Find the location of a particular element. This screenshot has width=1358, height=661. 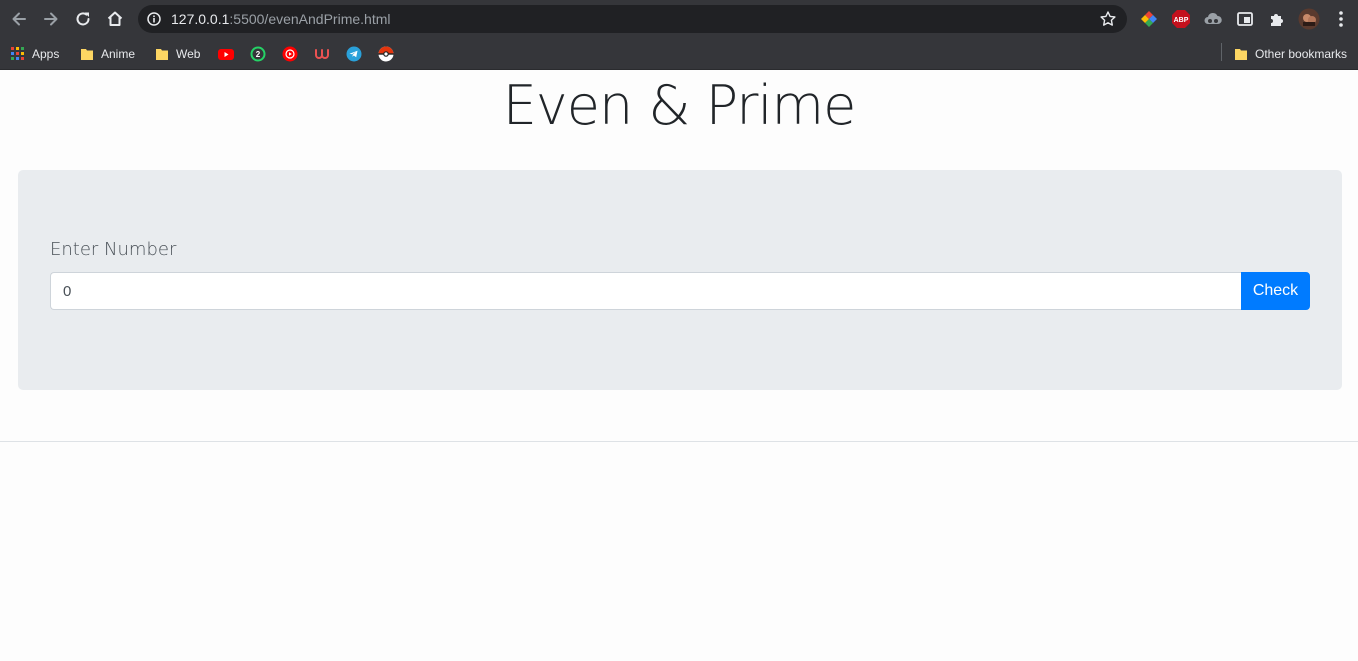

puzzle-icon is located at coordinates (1277, 19).